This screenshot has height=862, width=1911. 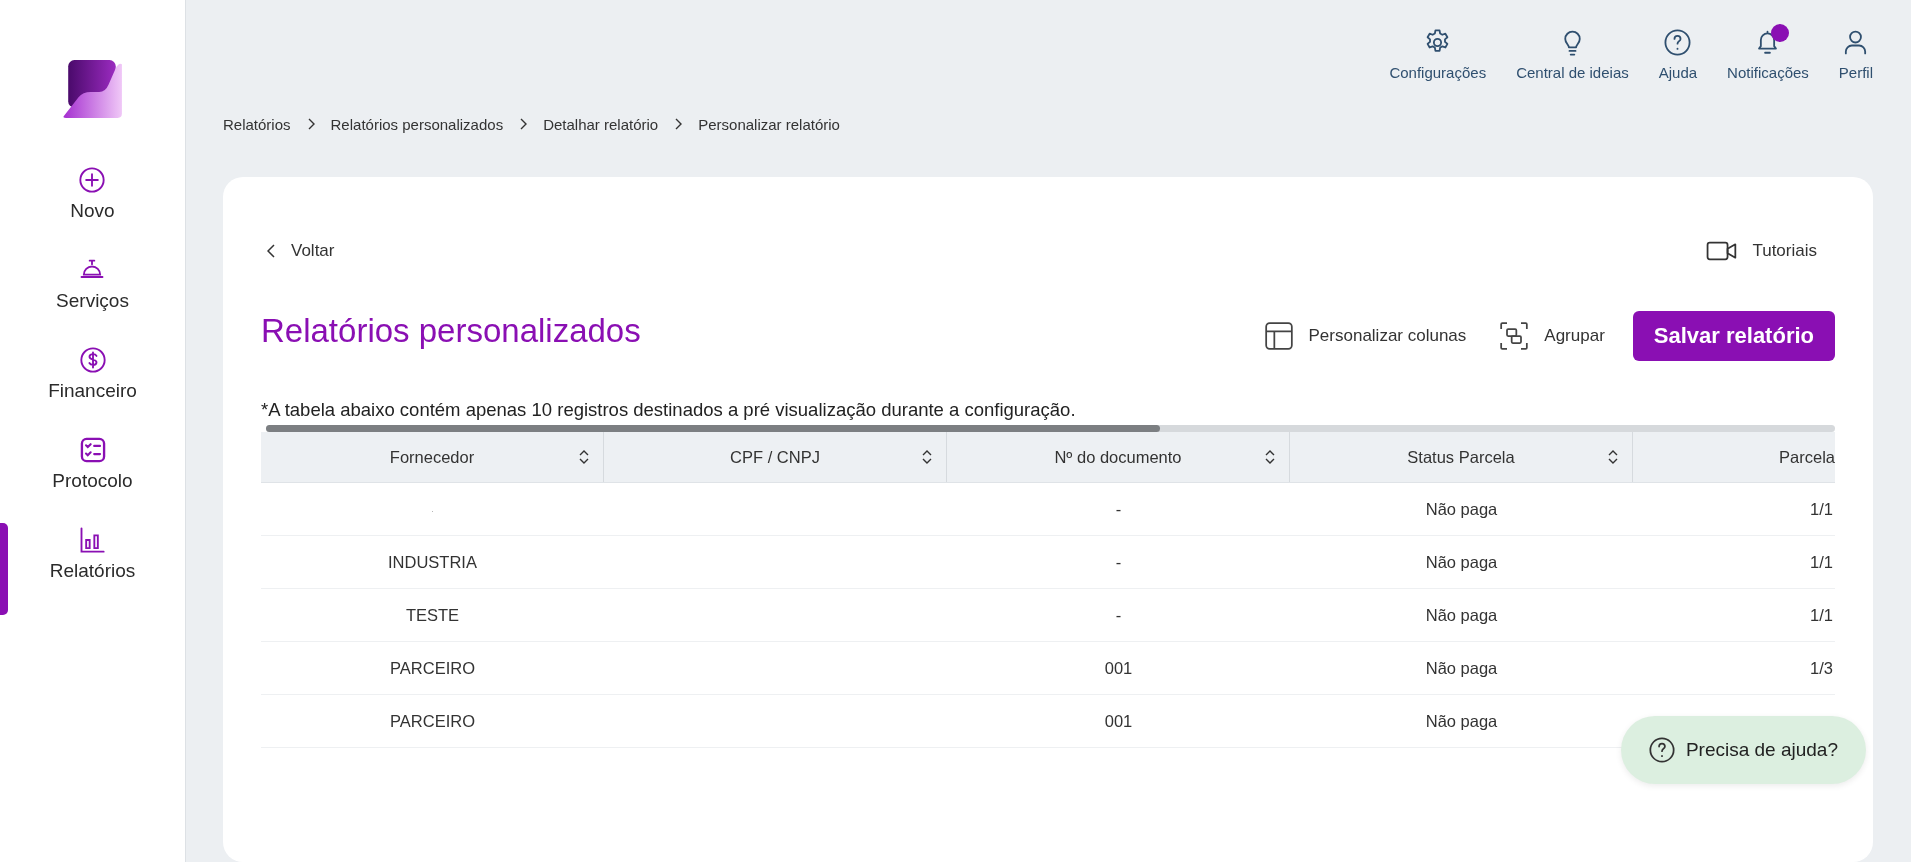 What do you see at coordinates (775, 457) in the screenshot?
I see `column-header: CPF / CNPJ` at bounding box center [775, 457].